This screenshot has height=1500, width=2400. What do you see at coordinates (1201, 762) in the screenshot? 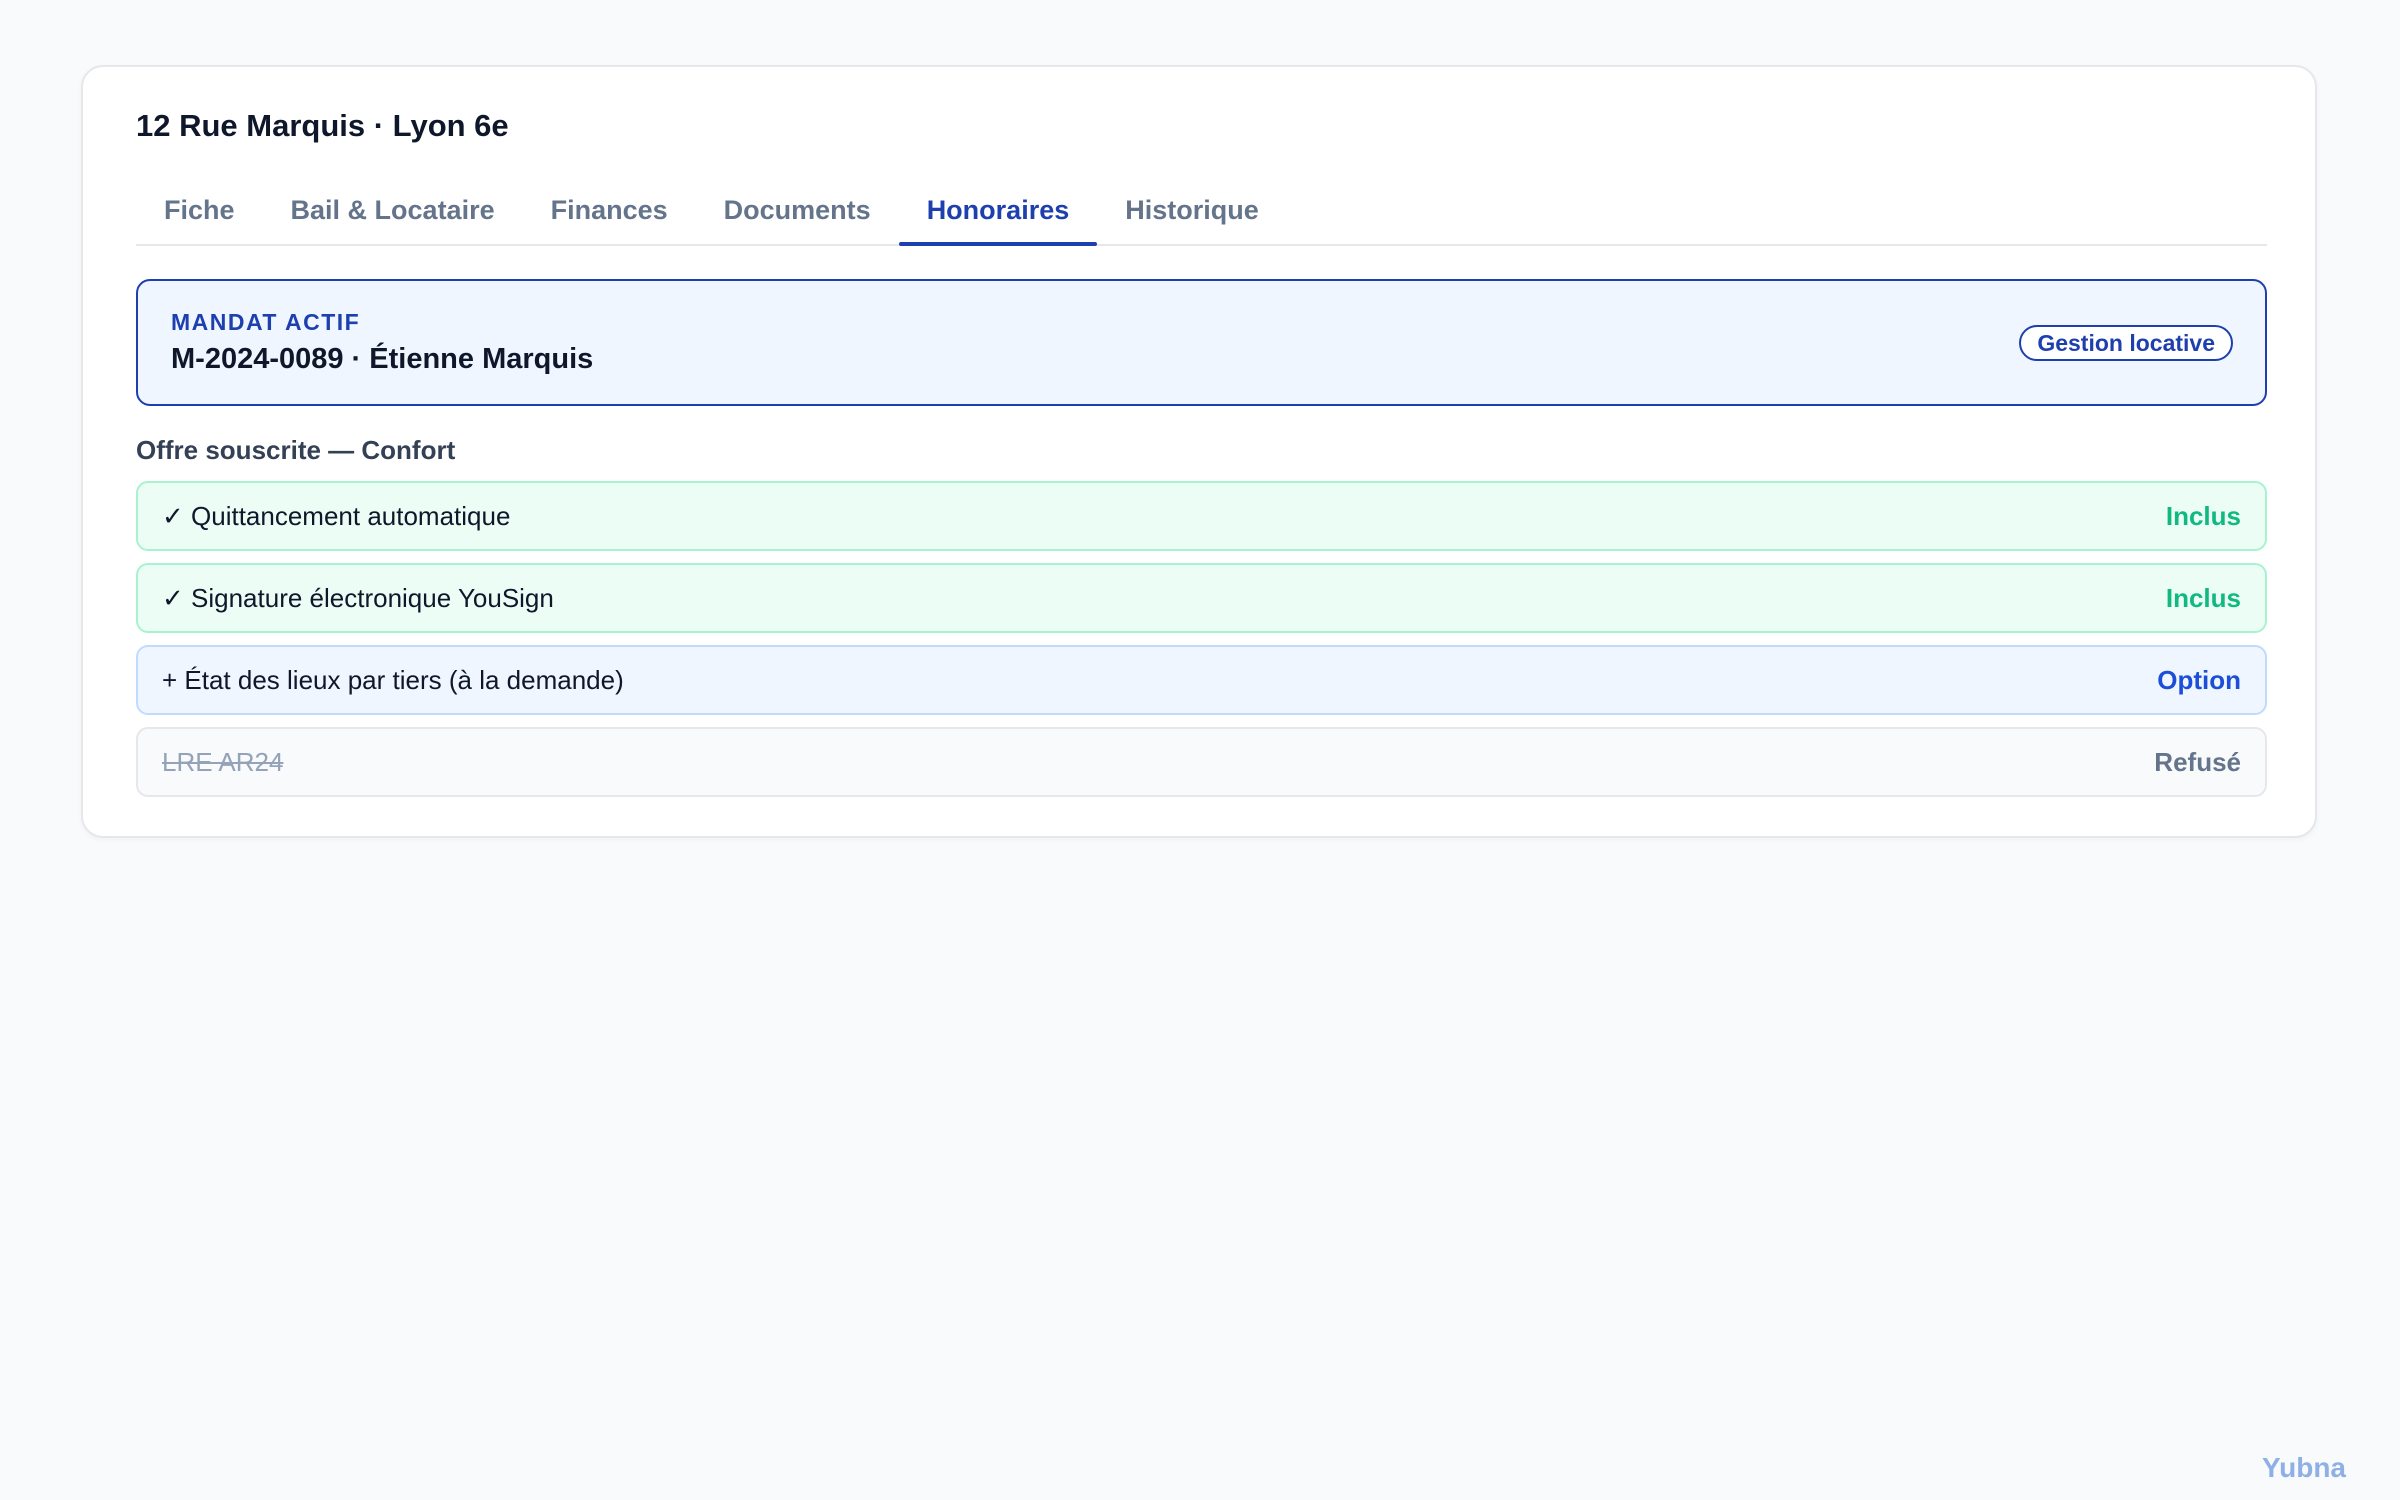
I see `offer-item-lre-ar24: LRE AR24 Refusé` at bounding box center [1201, 762].